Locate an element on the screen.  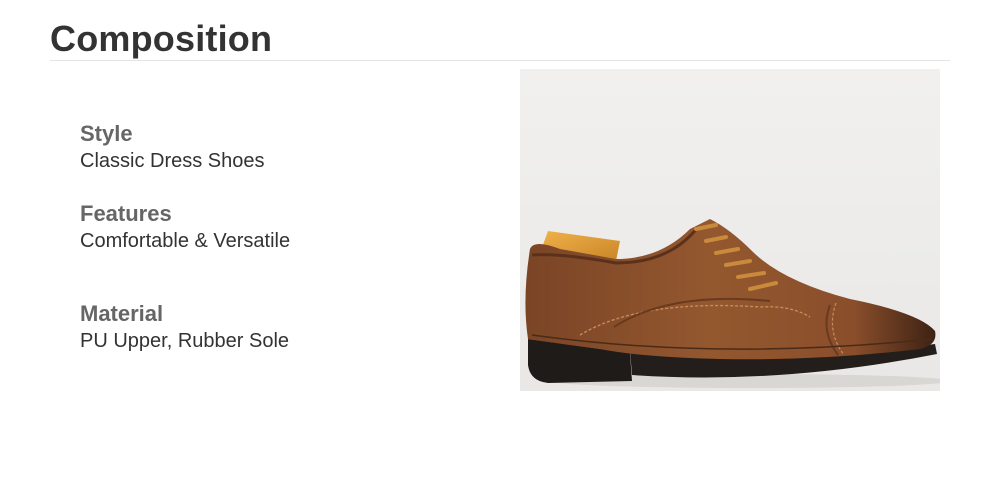
spec-label: Material is located at coordinates (122, 313).